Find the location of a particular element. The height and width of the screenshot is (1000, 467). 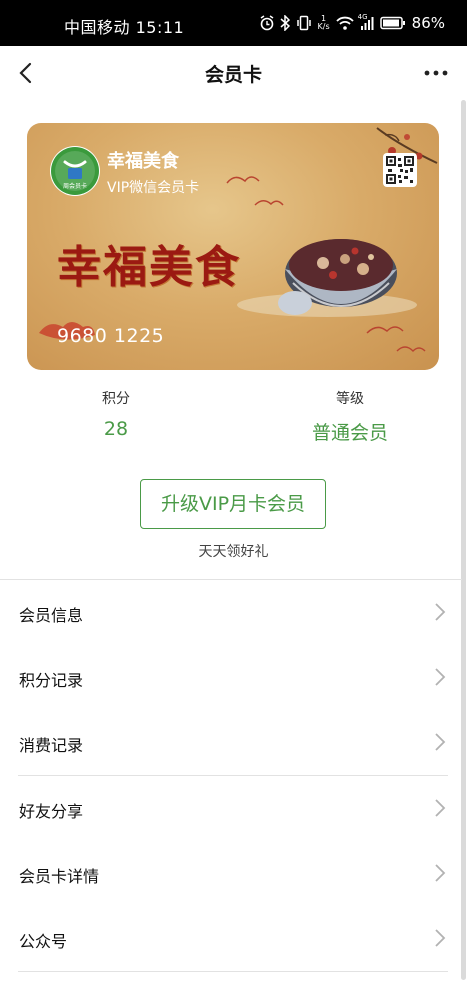

menu-item-label: 积分记录 is located at coordinates (51, 680).